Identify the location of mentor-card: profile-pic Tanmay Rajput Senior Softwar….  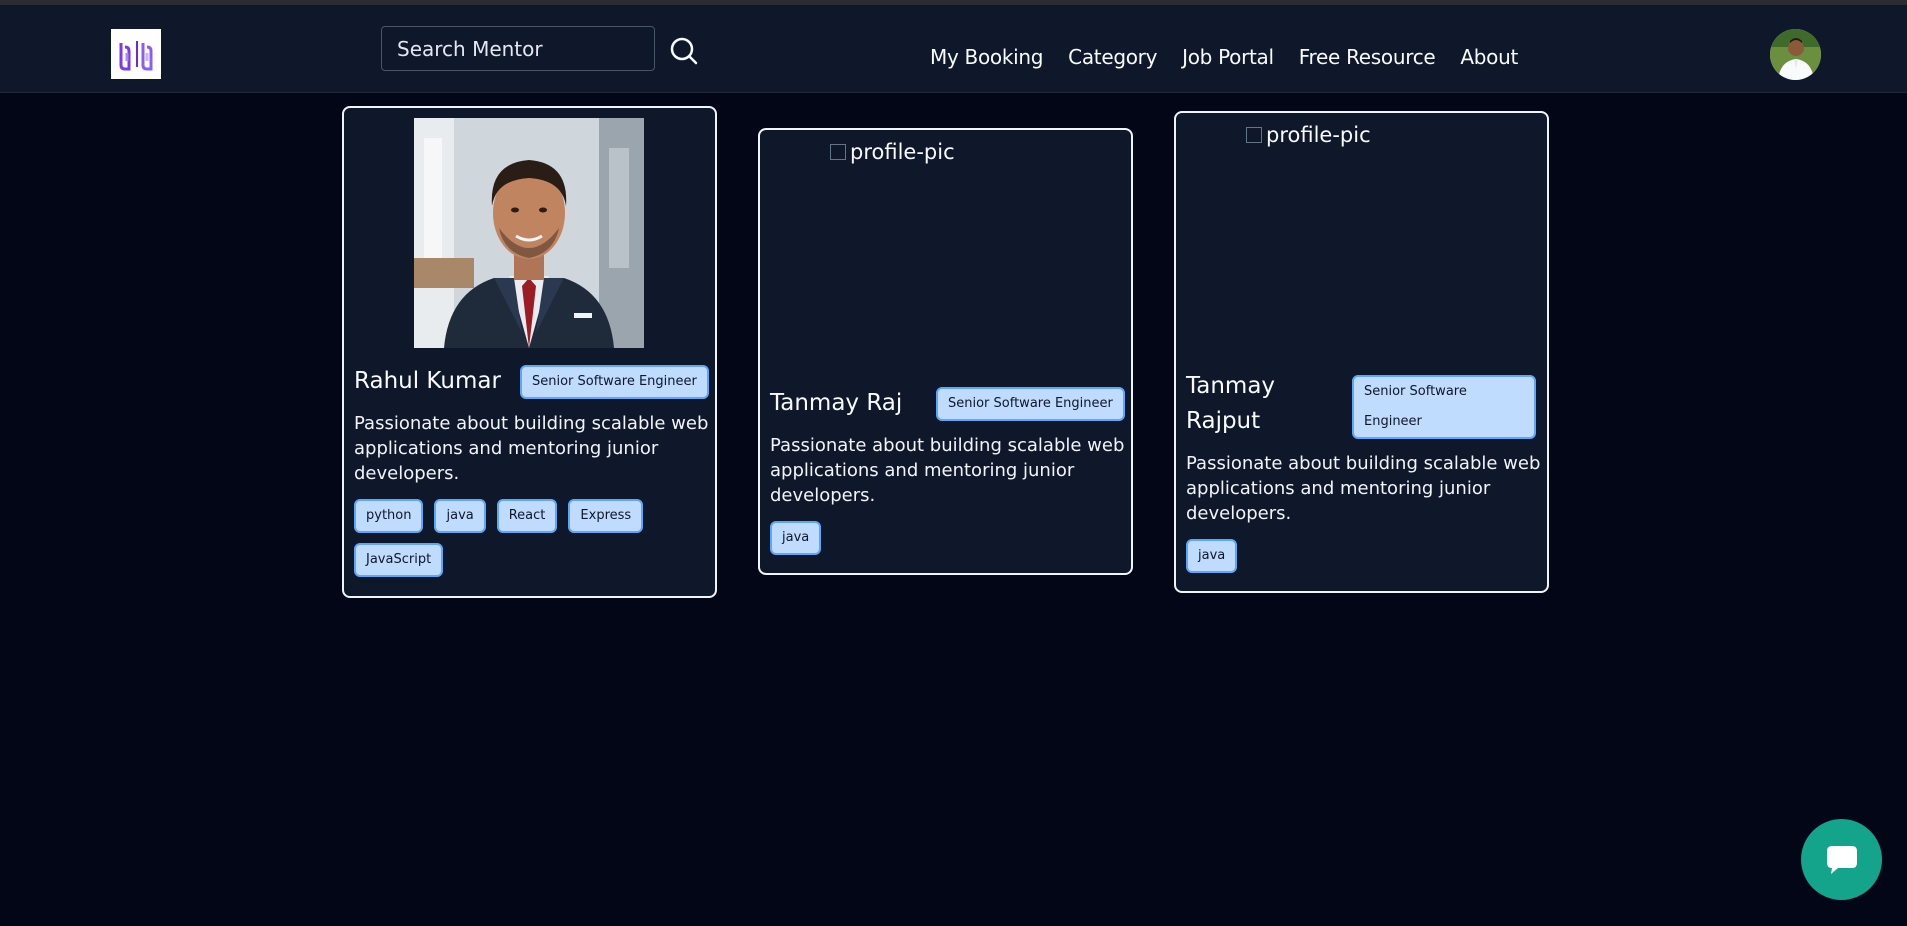
(1361, 352).